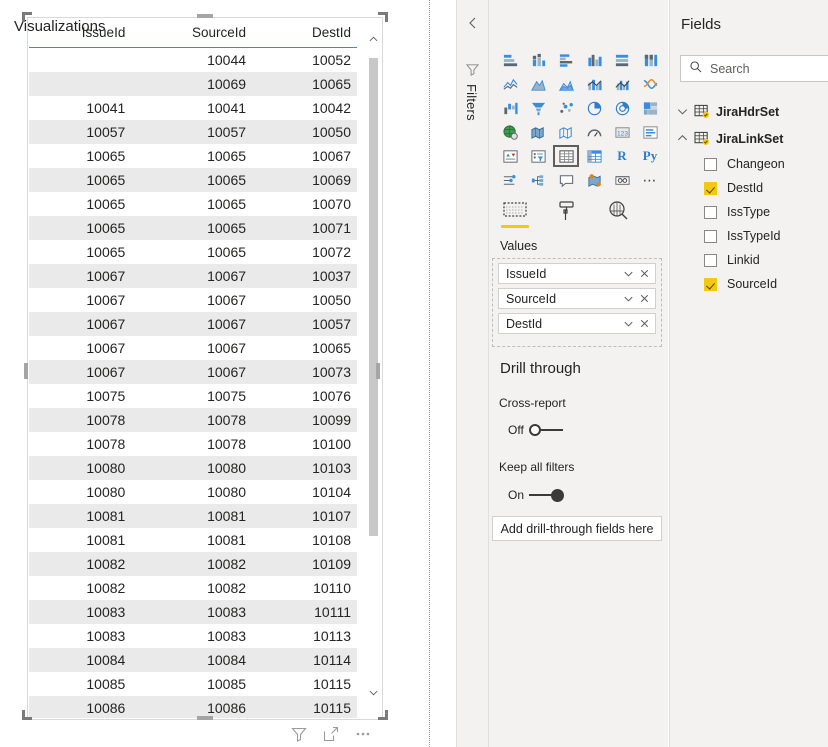 Image resolution: width=828 pixels, height=747 pixels. Describe the element at coordinates (304, 468) in the screenshot. I see `table-cell: 10103` at that location.